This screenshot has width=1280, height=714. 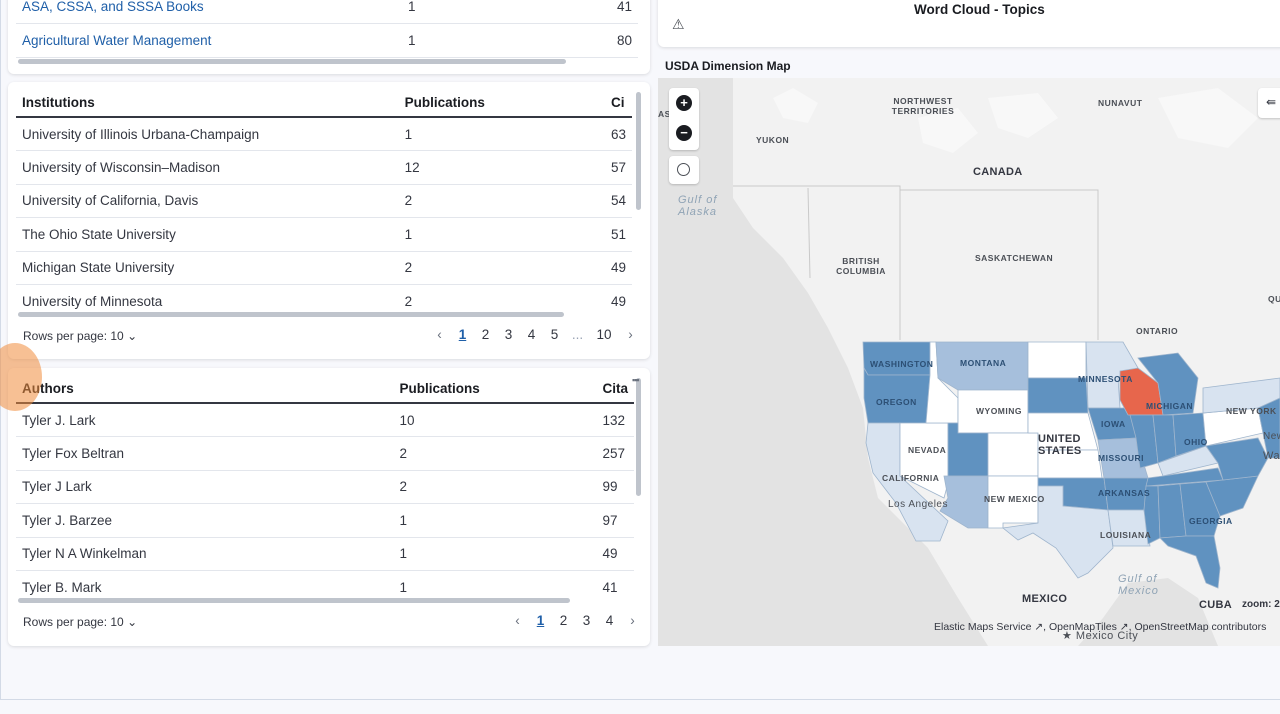 What do you see at coordinates (698, 206) in the screenshot?
I see `map-label-gulf-of-alaska: Gulf of Alaska` at bounding box center [698, 206].